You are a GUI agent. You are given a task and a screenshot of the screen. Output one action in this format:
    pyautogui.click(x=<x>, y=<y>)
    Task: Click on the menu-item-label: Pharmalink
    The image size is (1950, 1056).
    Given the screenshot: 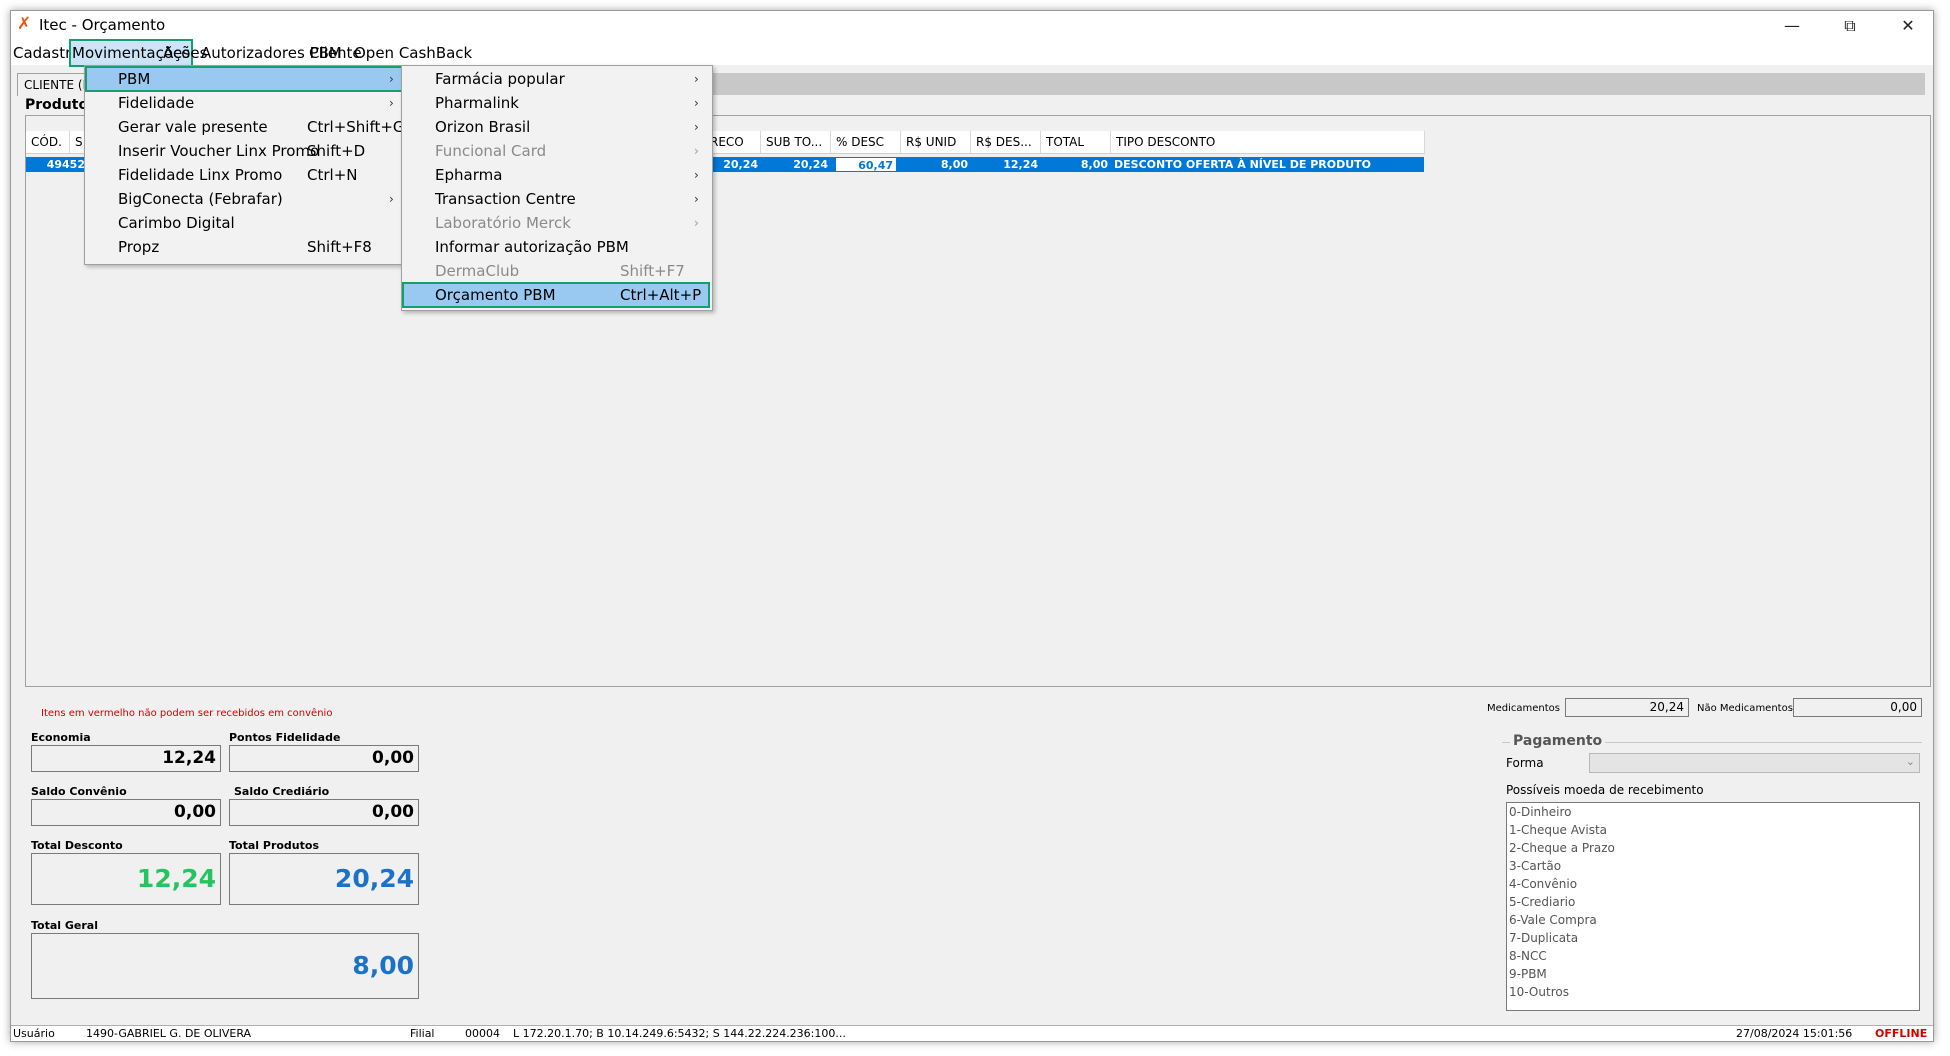 What is the action you would take?
    pyautogui.click(x=477, y=103)
    